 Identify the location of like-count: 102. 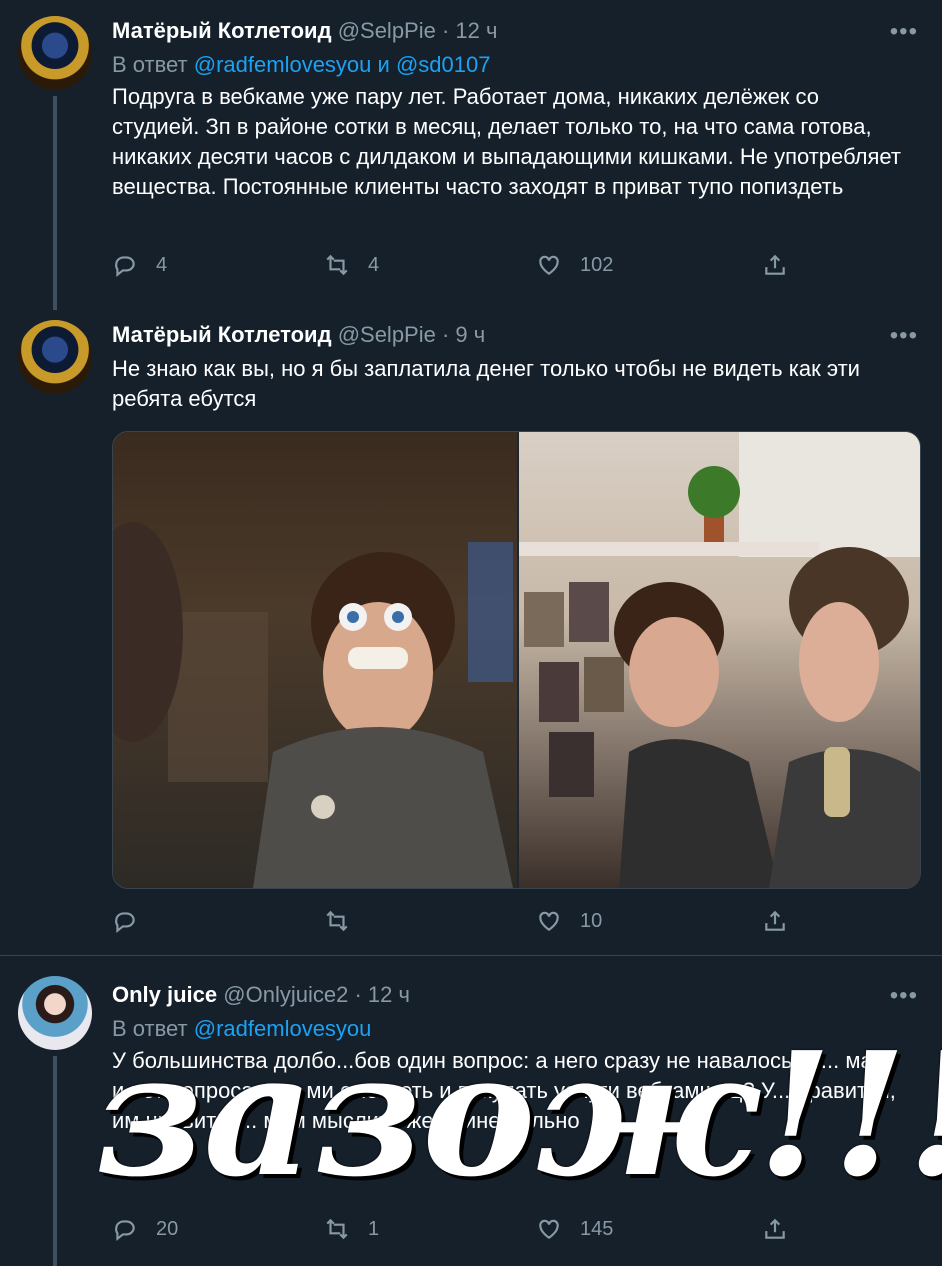
(597, 264).